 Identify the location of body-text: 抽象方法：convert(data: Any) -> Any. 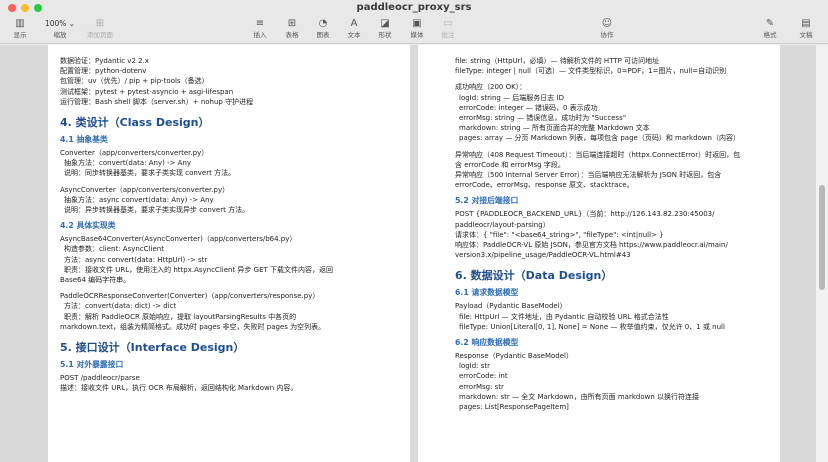
(128, 163).